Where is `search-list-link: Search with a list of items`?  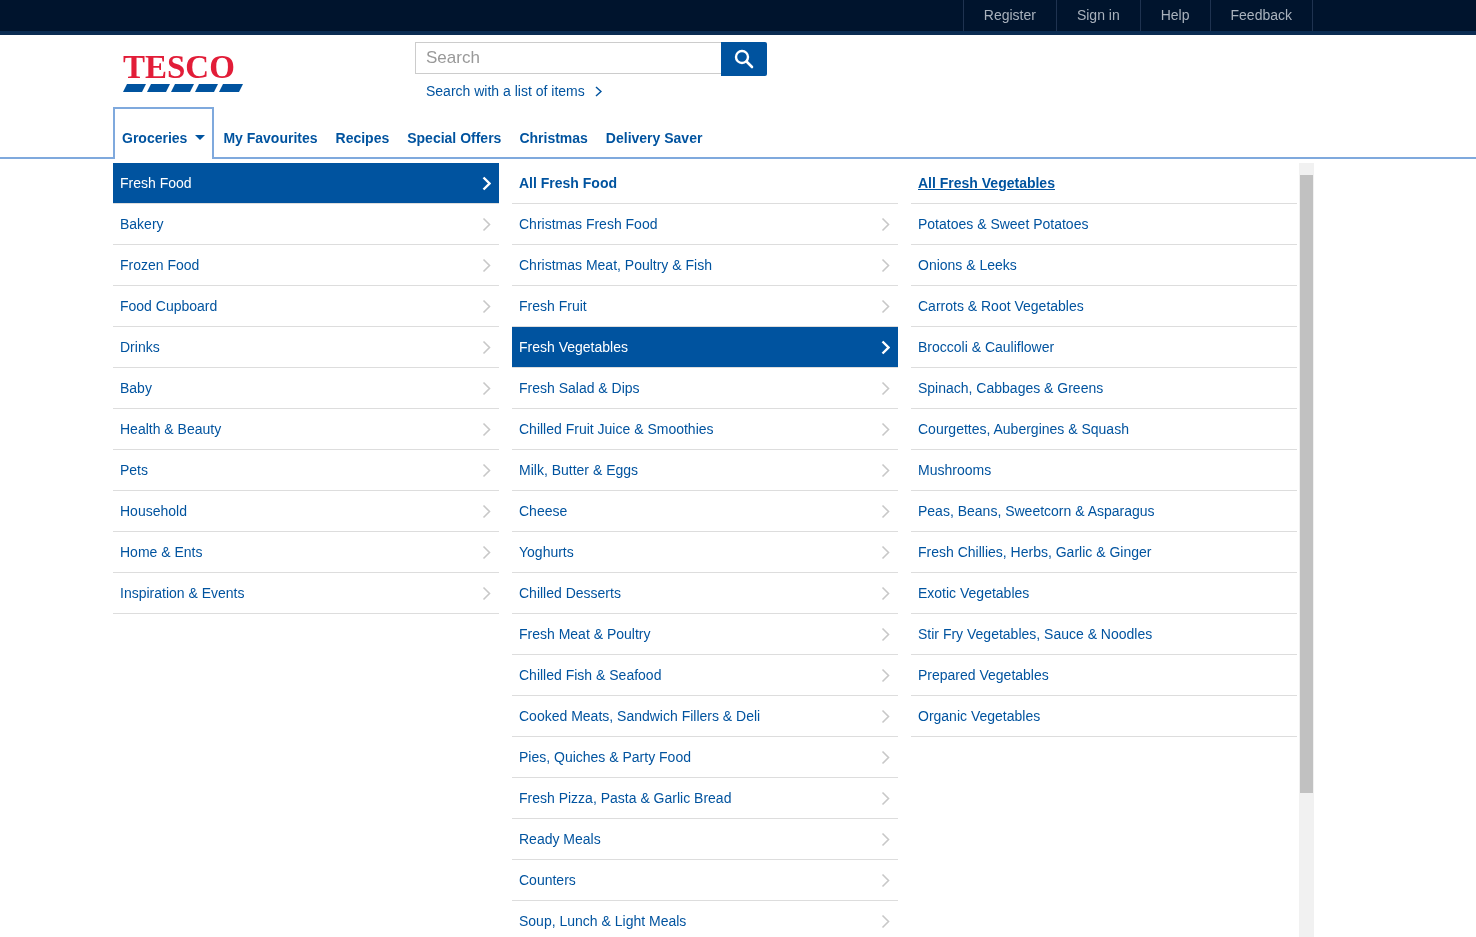 search-list-link: Search with a list of items is located at coordinates (514, 91).